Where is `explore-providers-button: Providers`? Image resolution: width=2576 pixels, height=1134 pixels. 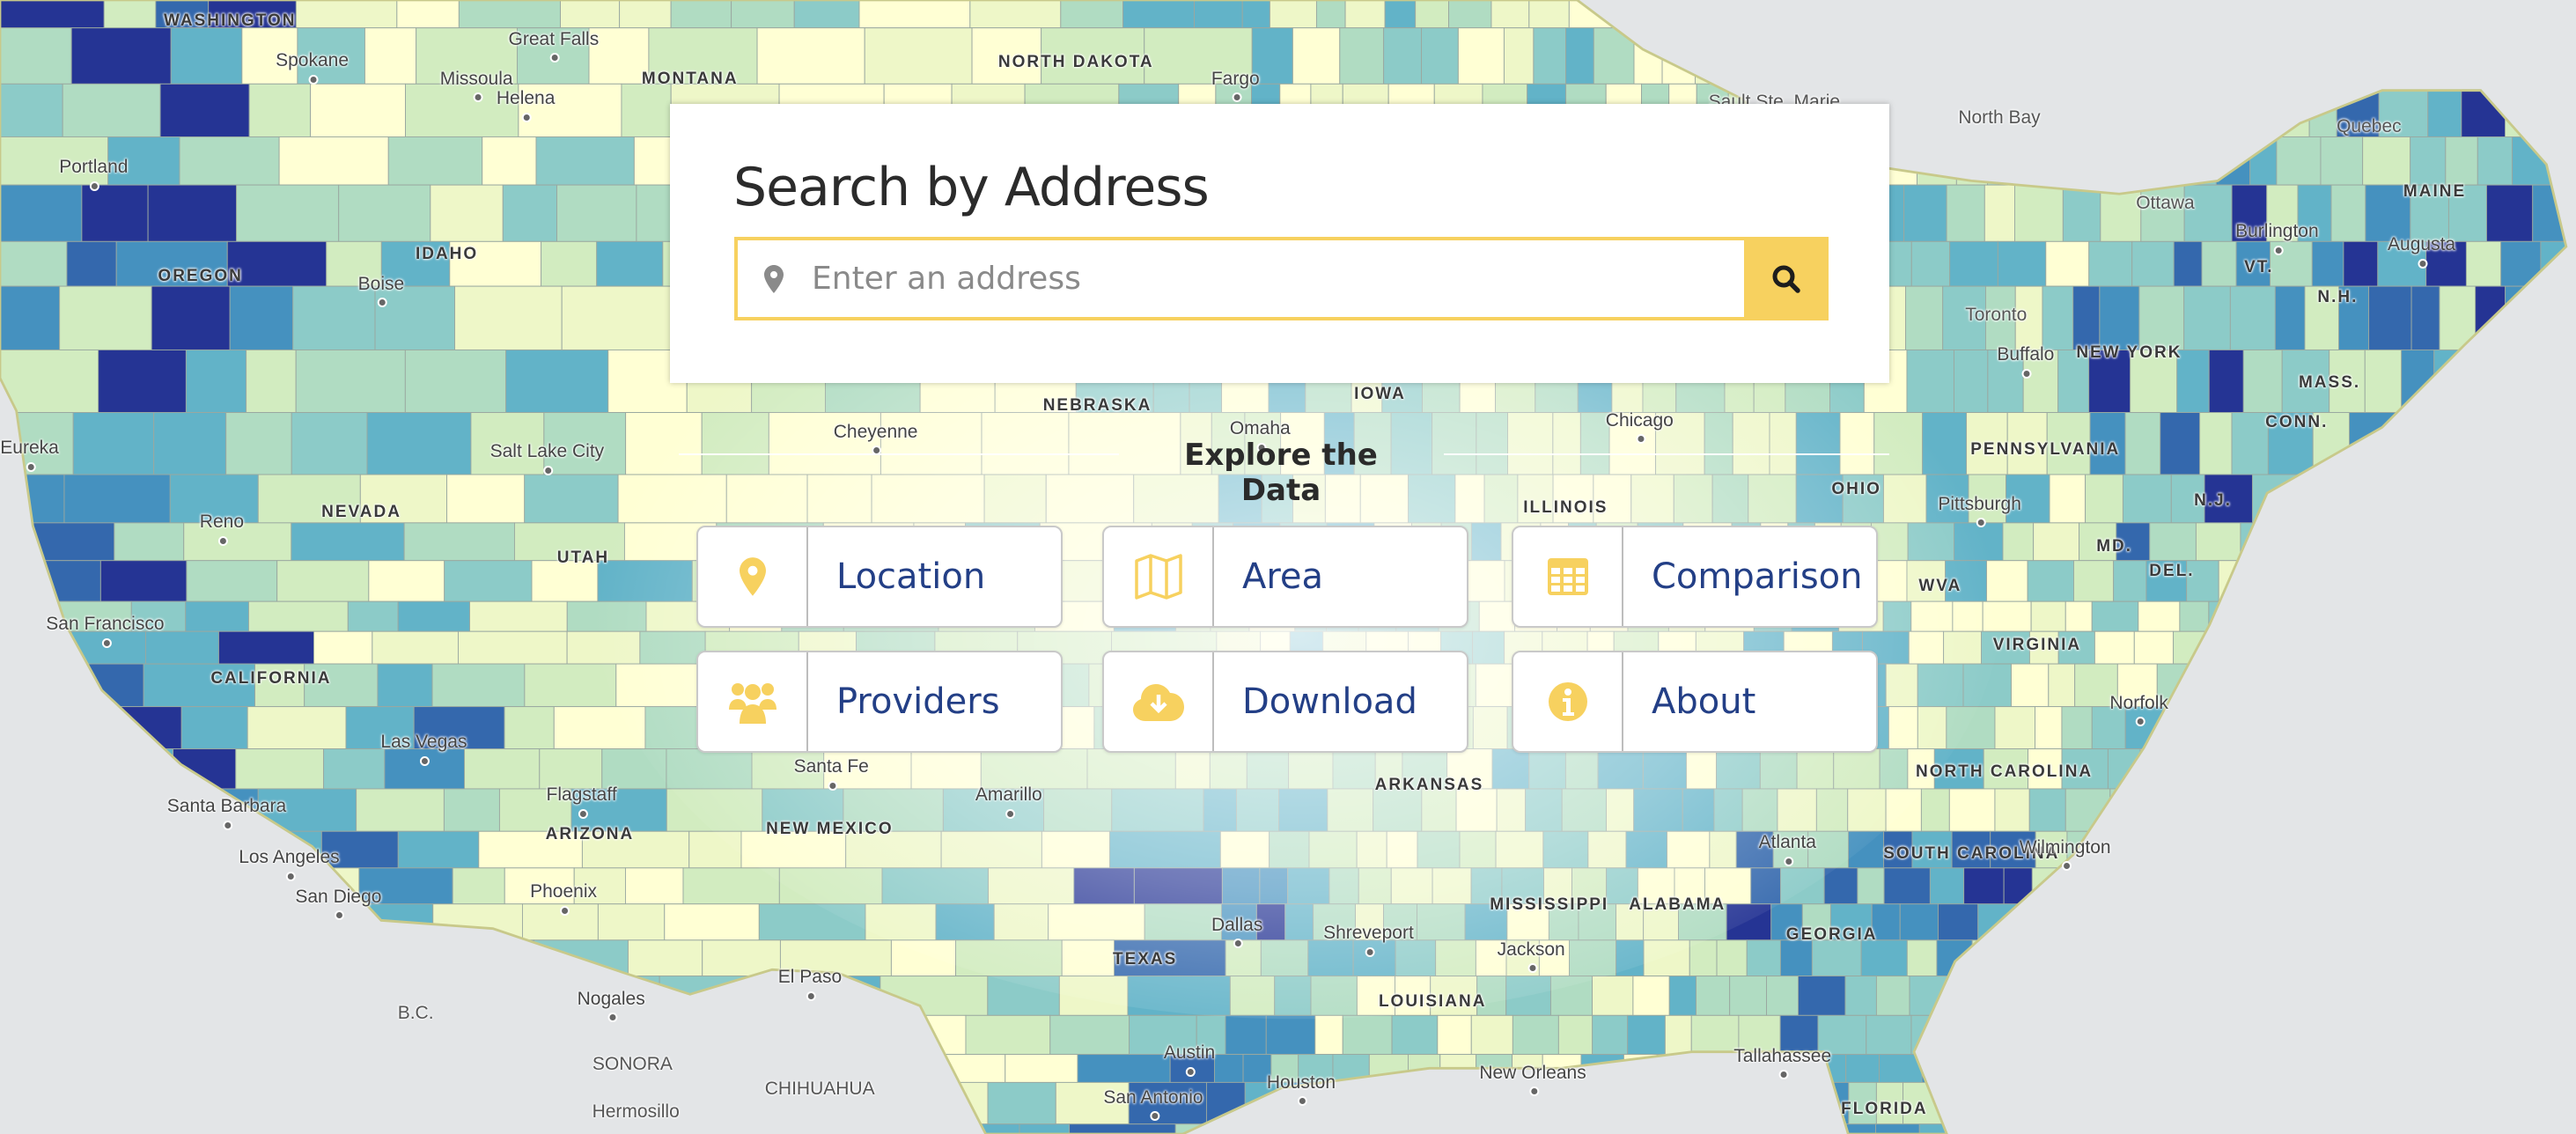
explore-providers-button: Providers is located at coordinates (880, 702).